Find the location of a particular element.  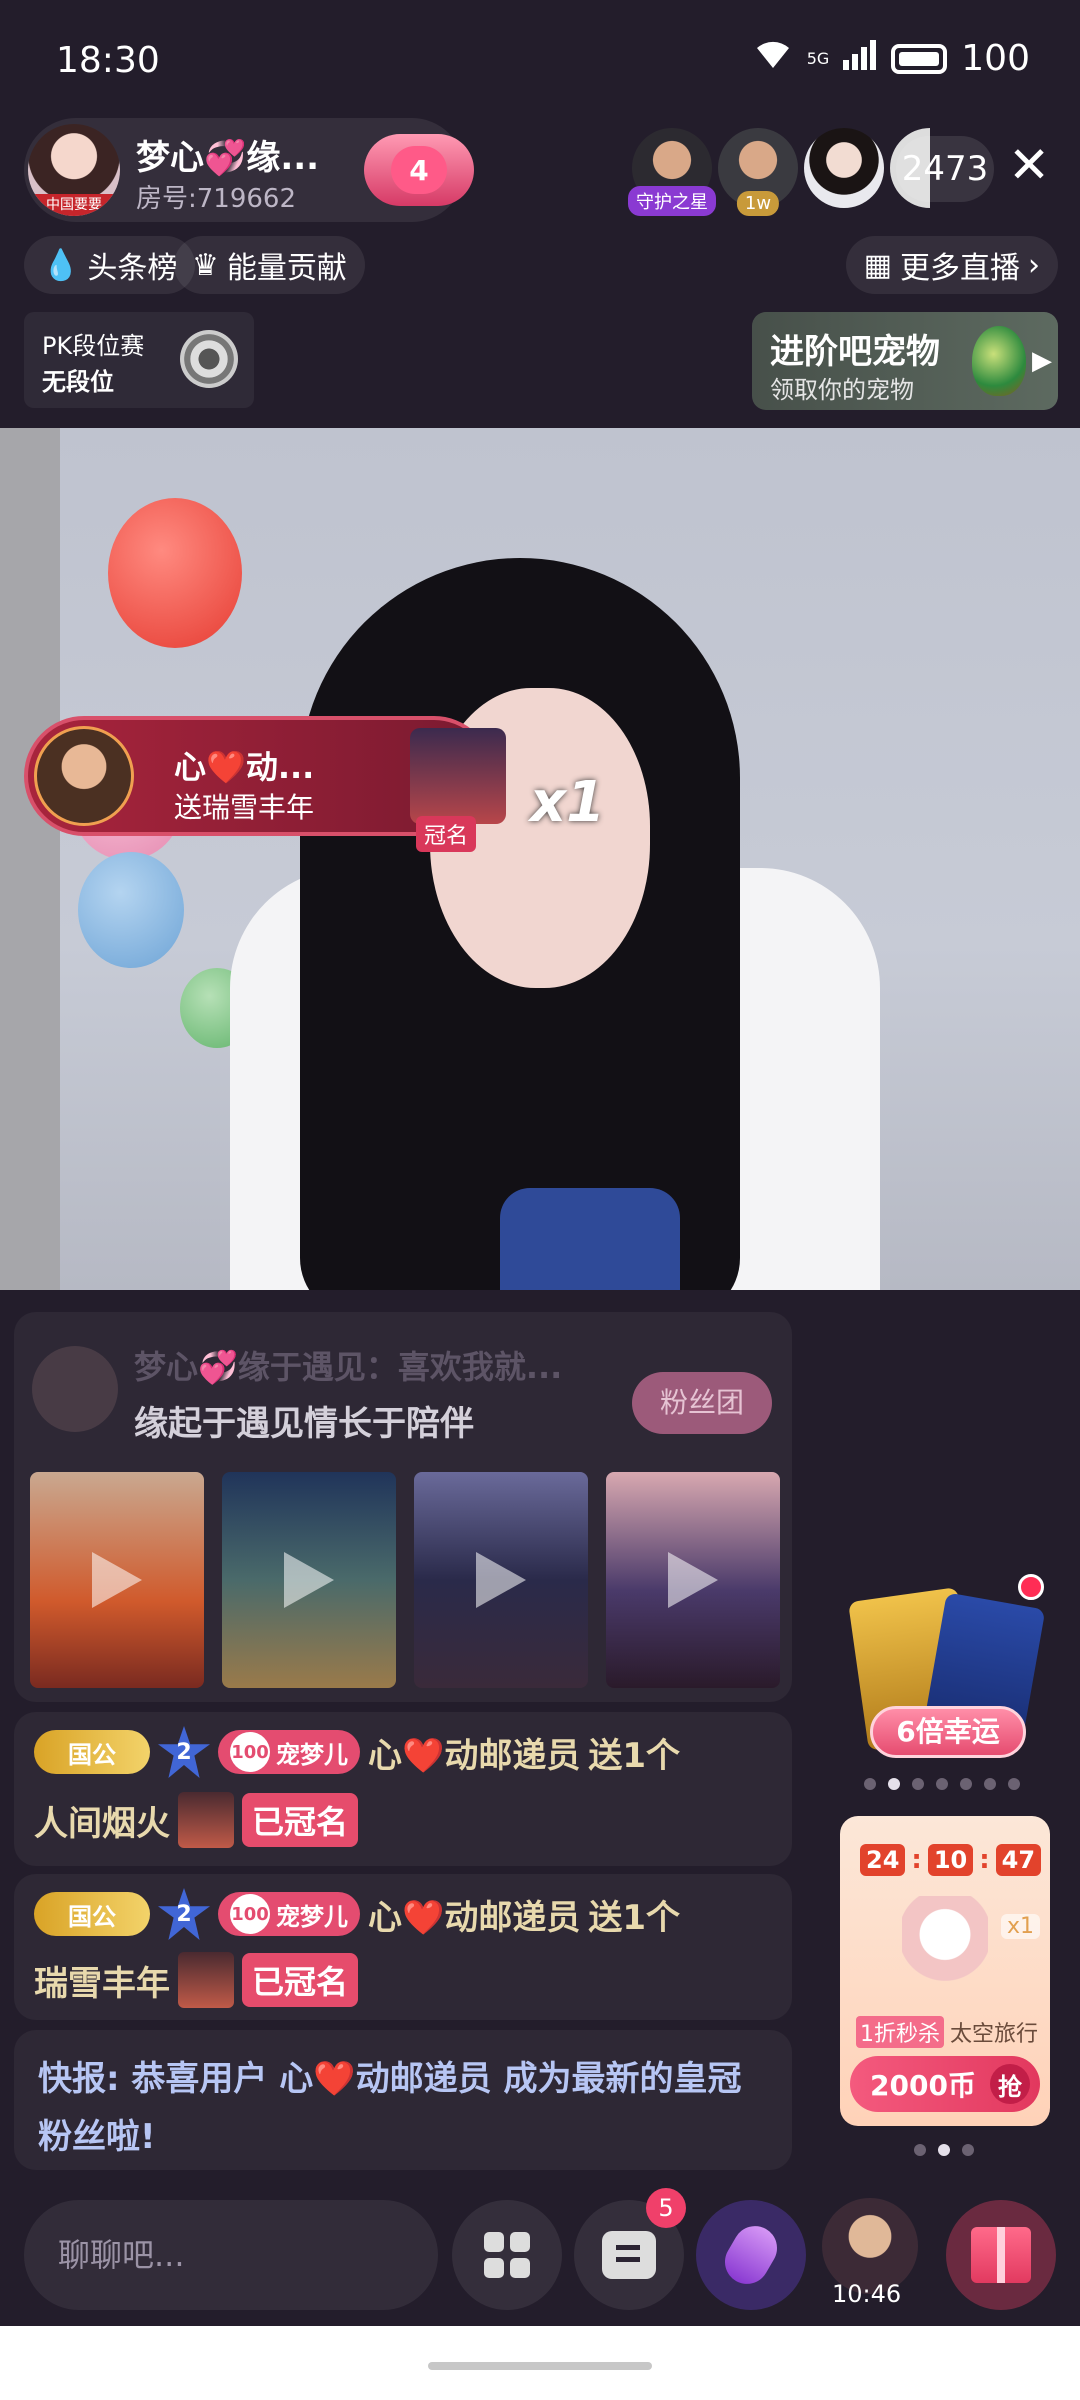

gift-notification-banner: 心❤️动... 送瑞雪丰年 冠名 is located at coordinates (265, 784).